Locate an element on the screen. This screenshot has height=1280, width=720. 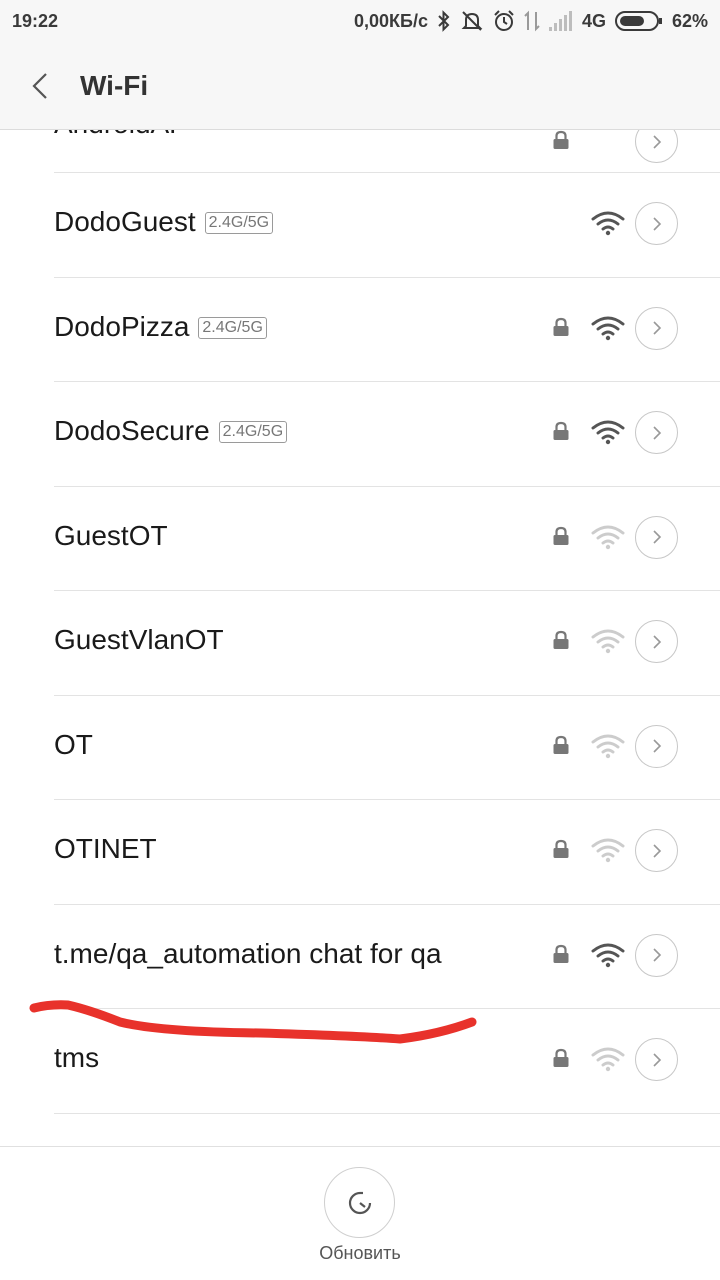
alarm-icon is located at coordinates (504, 20).